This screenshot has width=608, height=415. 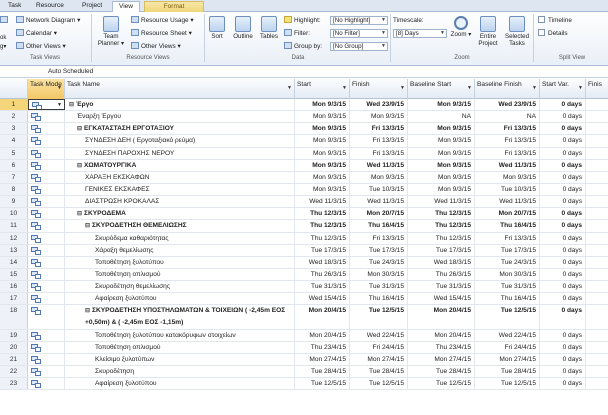 I want to click on row-id: 20, so click(x=14, y=347).